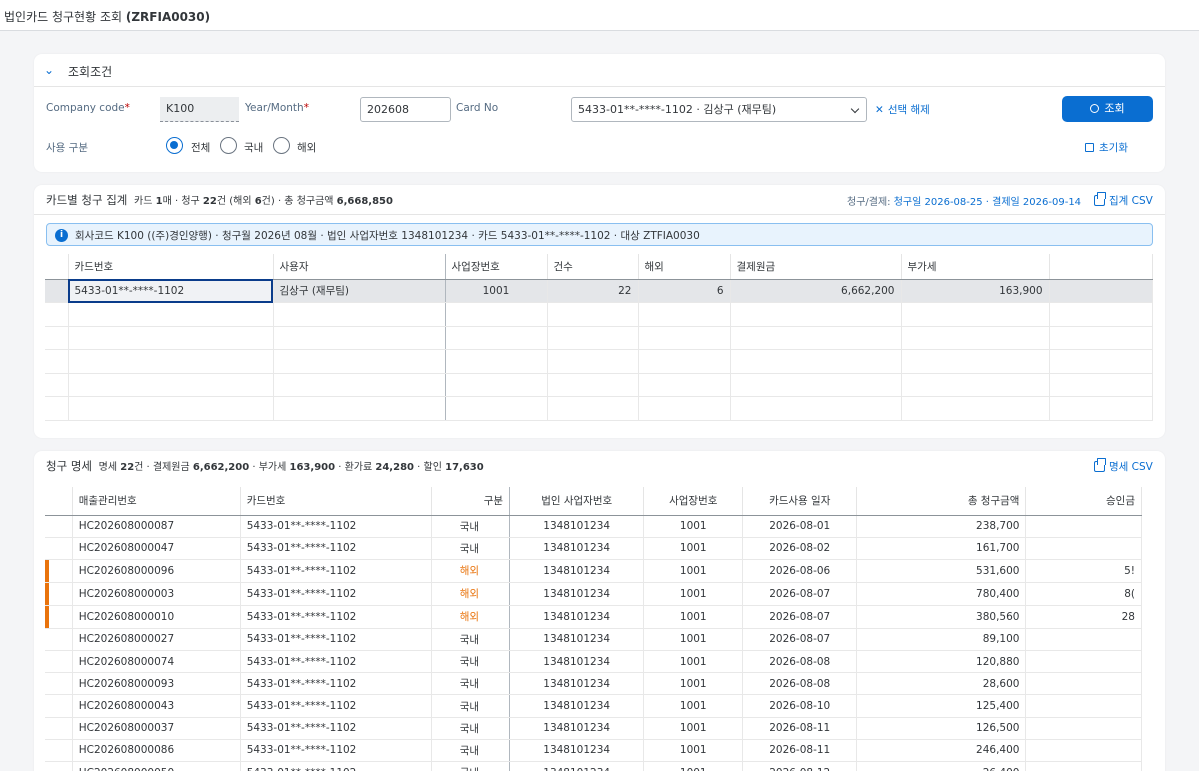  Describe the element at coordinates (199, 109) in the screenshot. I see `company-code-field: K100` at that location.